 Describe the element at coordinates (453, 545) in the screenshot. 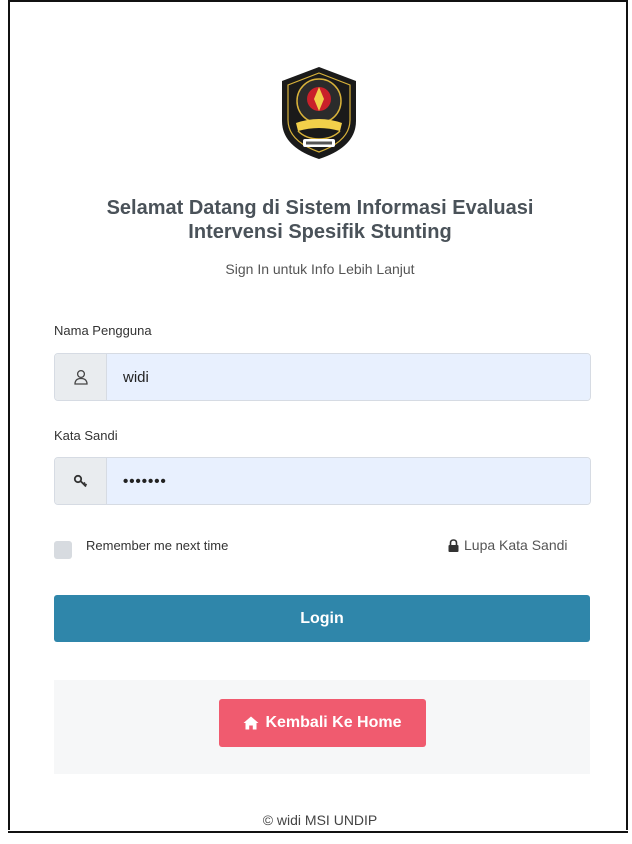

I see `lock-icon` at that location.